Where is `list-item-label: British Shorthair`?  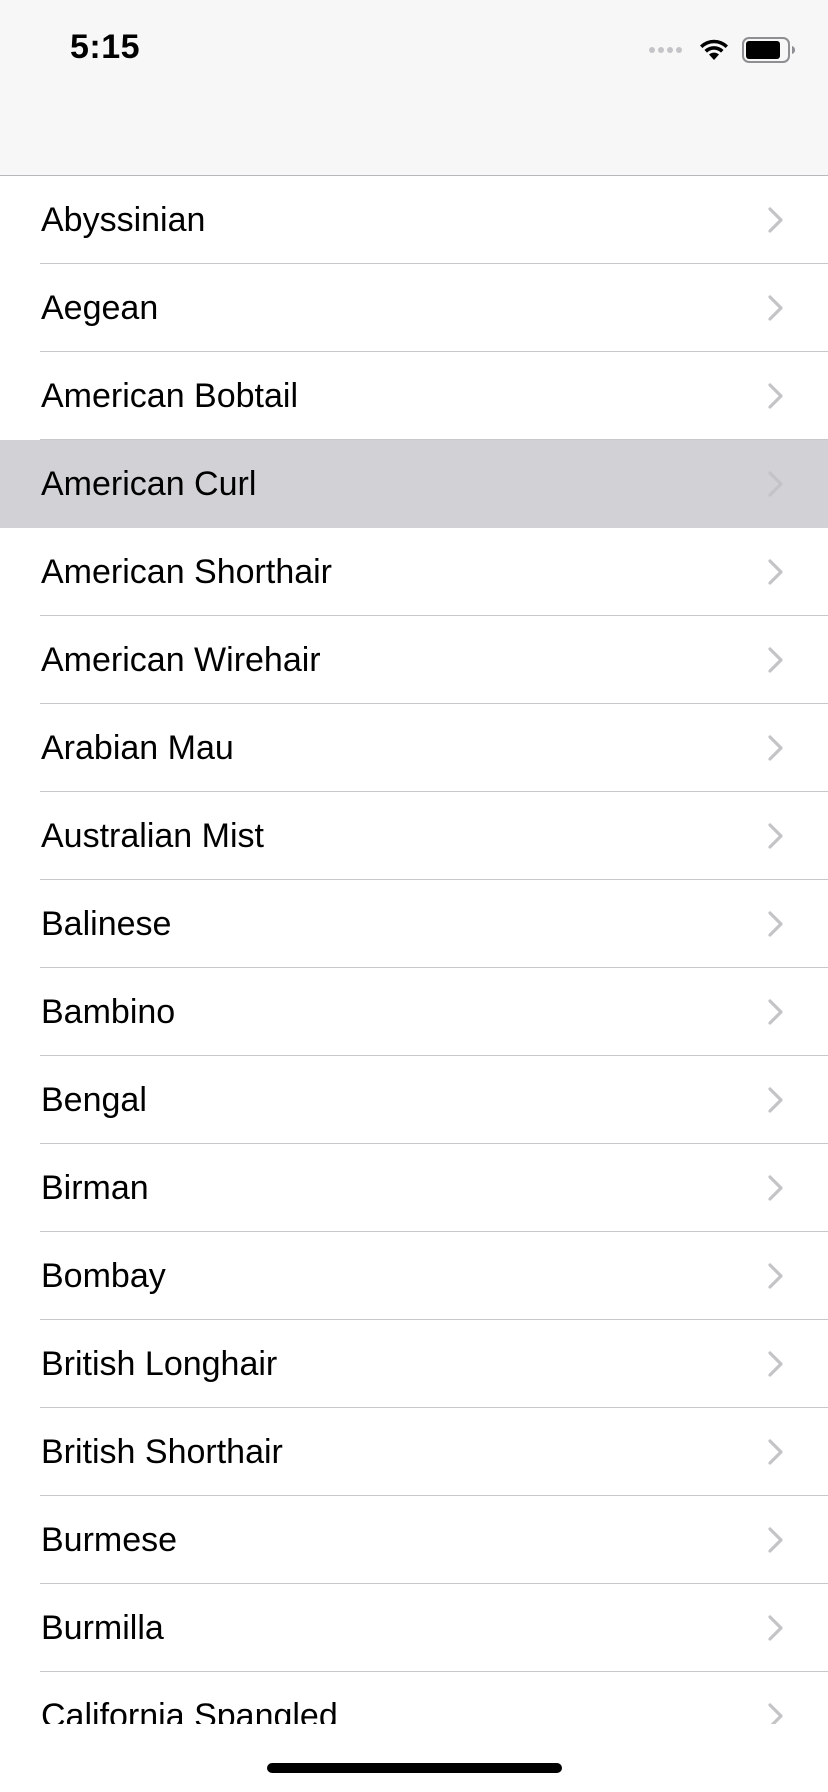
list-item-label: British Shorthair is located at coordinates (162, 1452).